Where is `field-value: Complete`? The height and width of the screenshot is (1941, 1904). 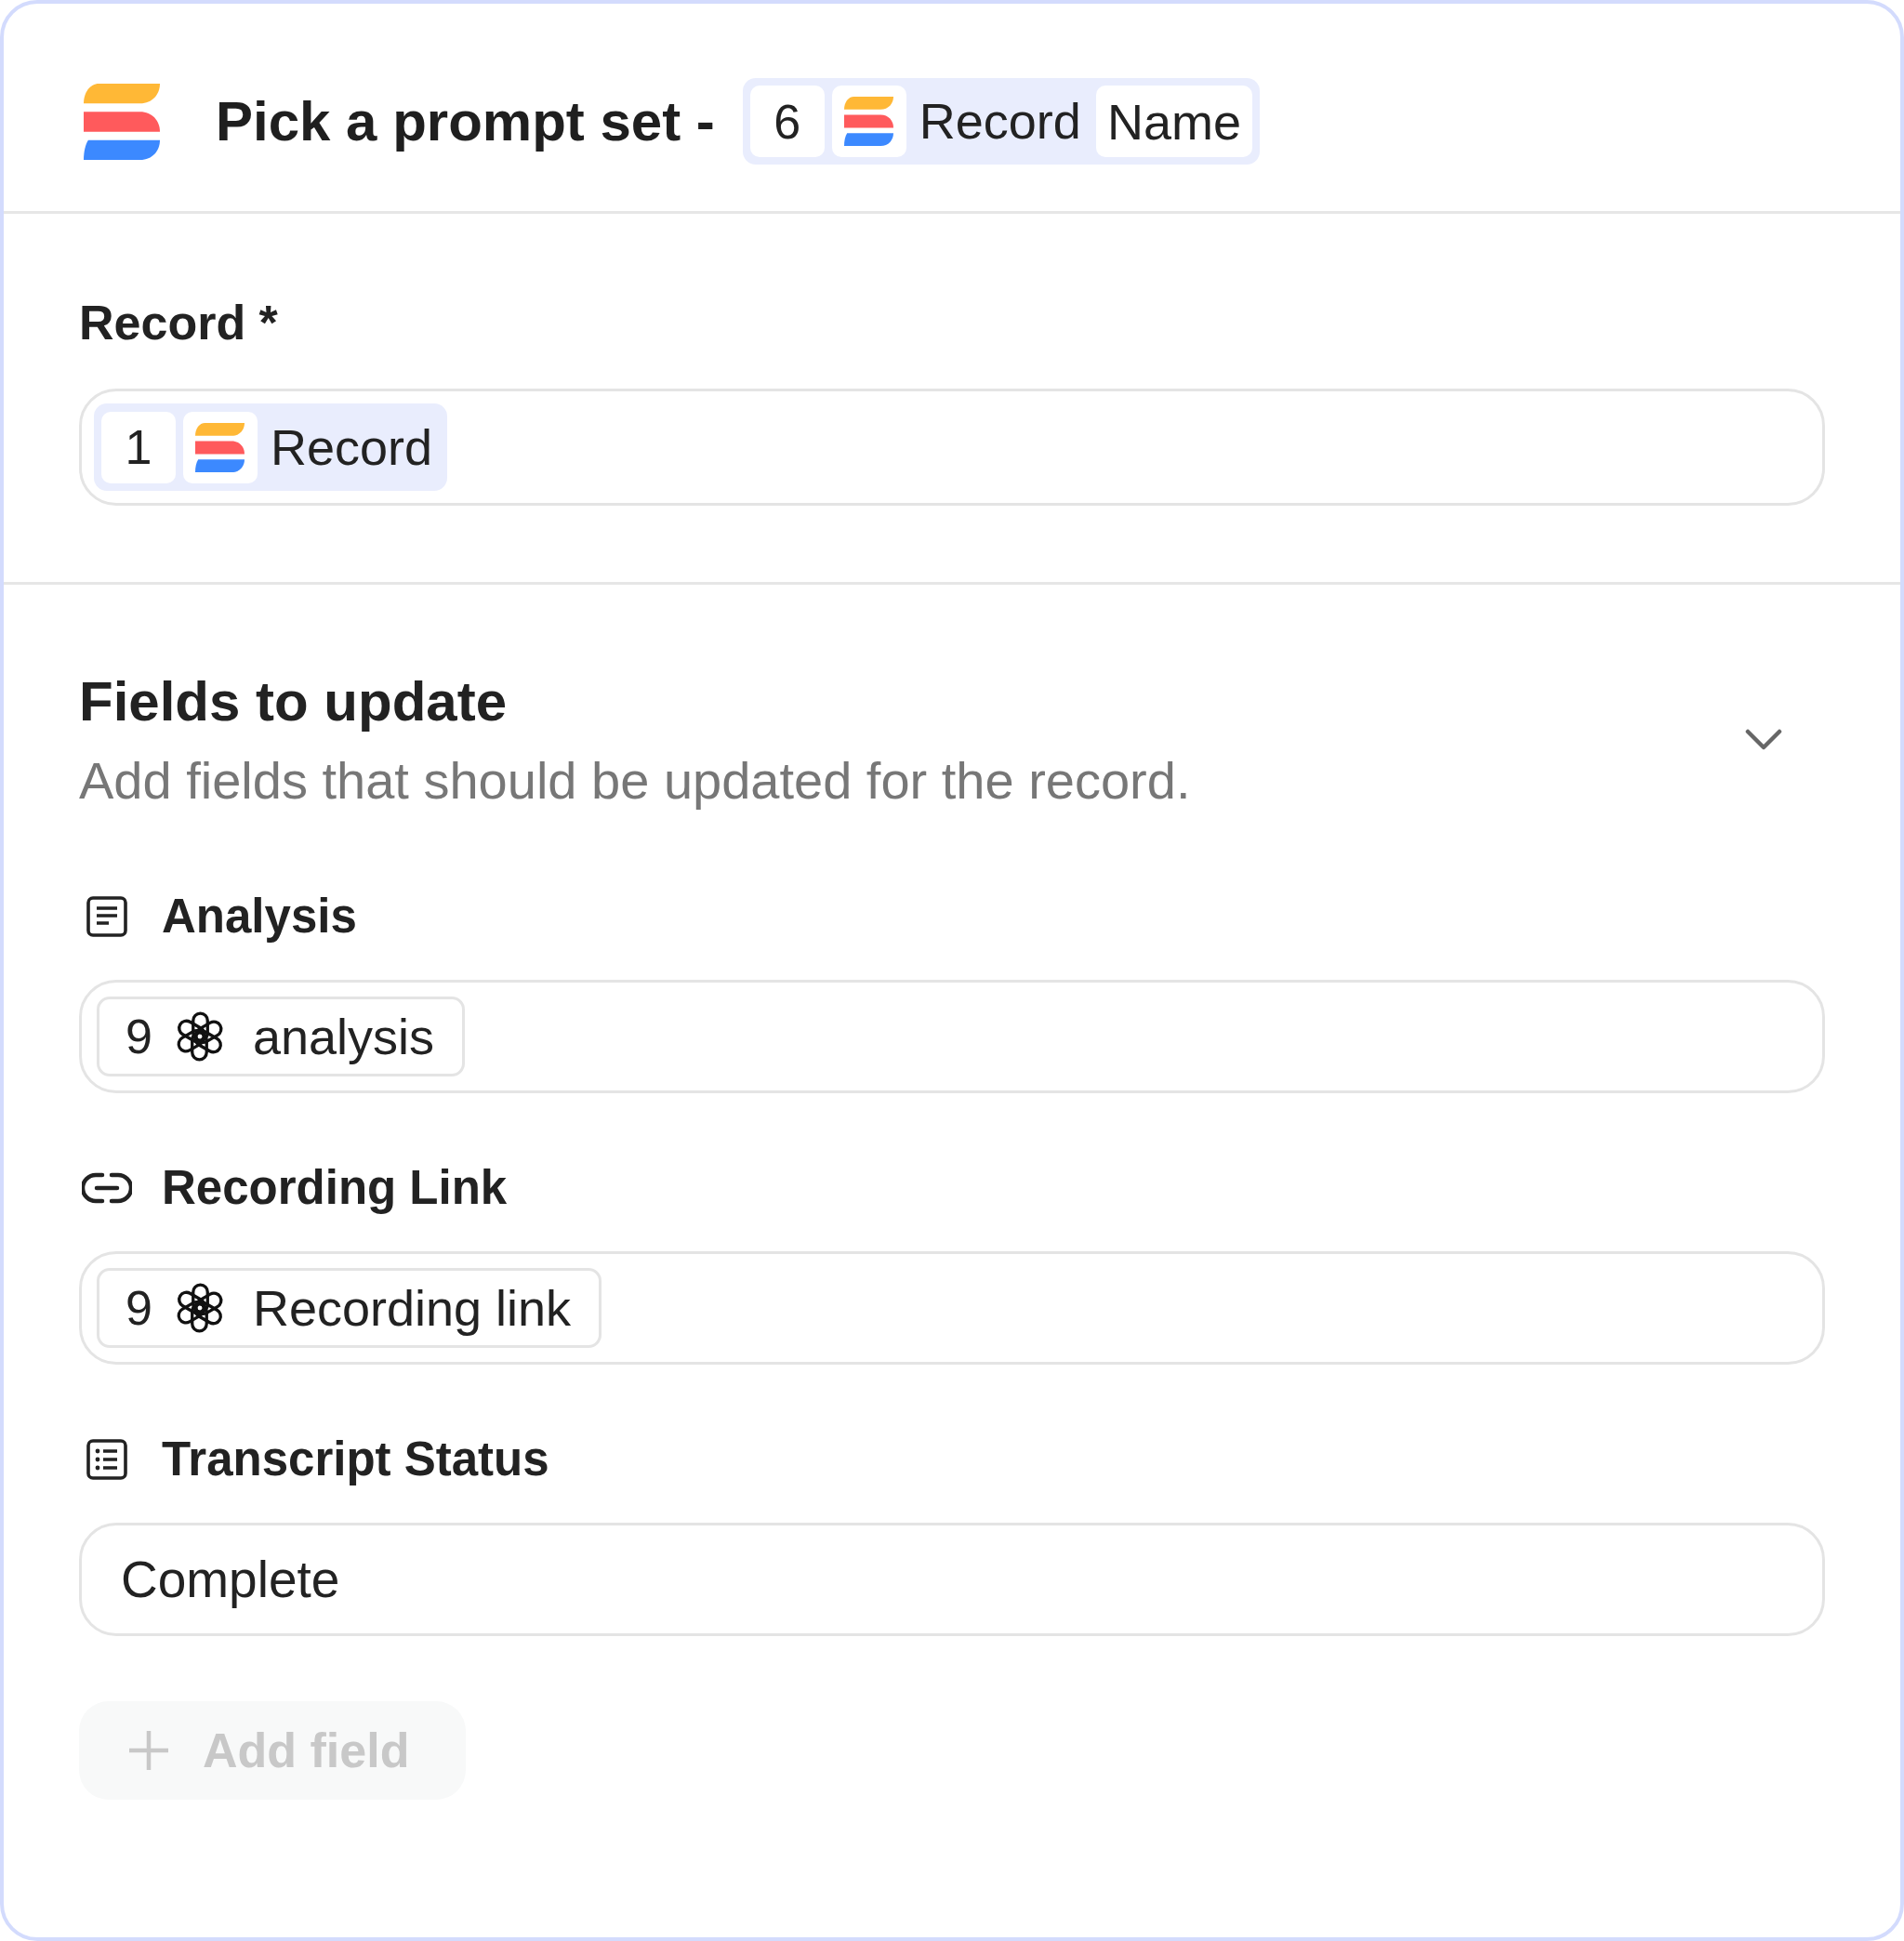
field-value: Complete is located at coordinates (230, 1580).